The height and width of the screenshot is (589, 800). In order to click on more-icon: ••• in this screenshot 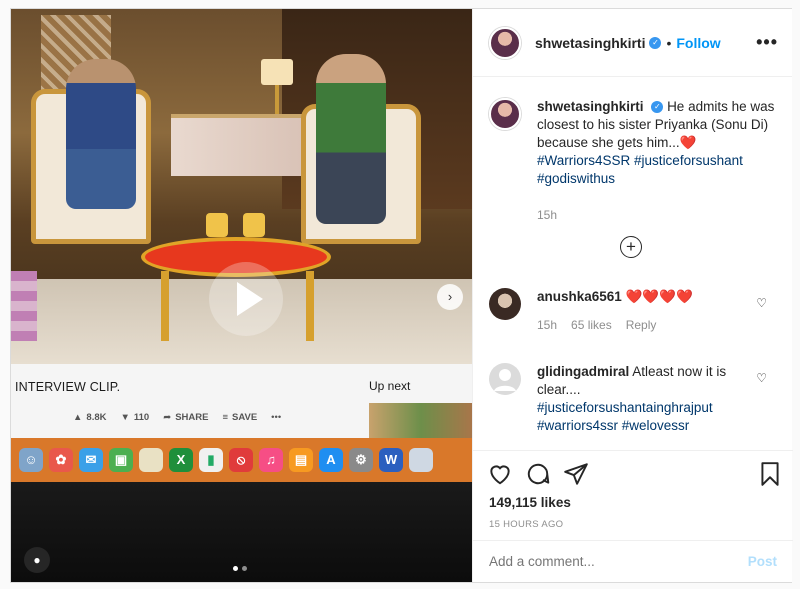, I will do `click(276, 417)`.